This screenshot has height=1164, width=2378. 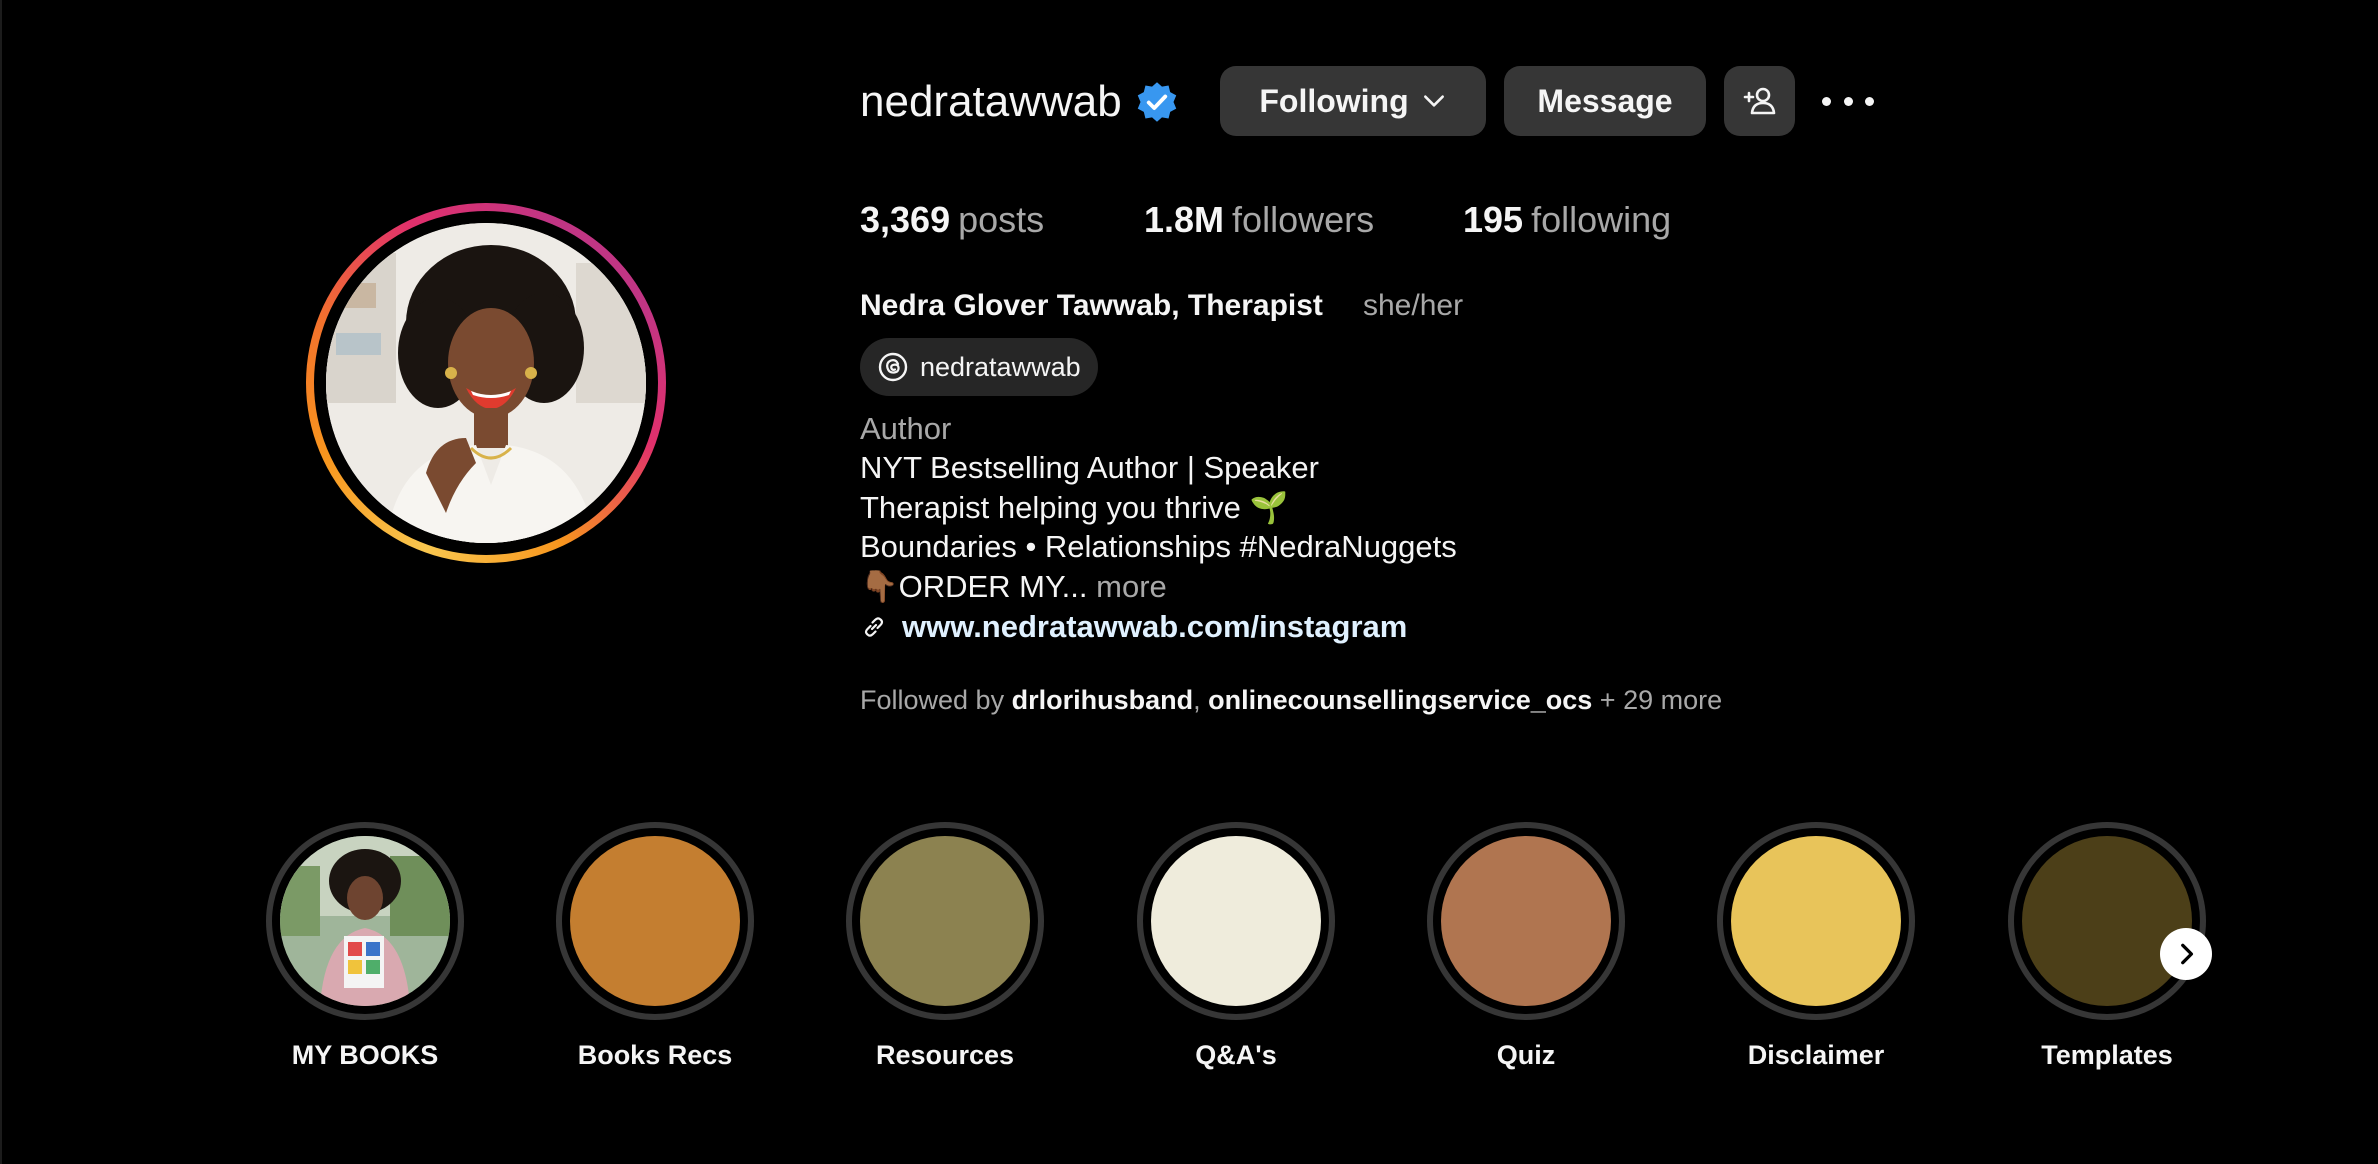 I want to click on highlight-quiz: Quiz, so click(x=1526, y=952).